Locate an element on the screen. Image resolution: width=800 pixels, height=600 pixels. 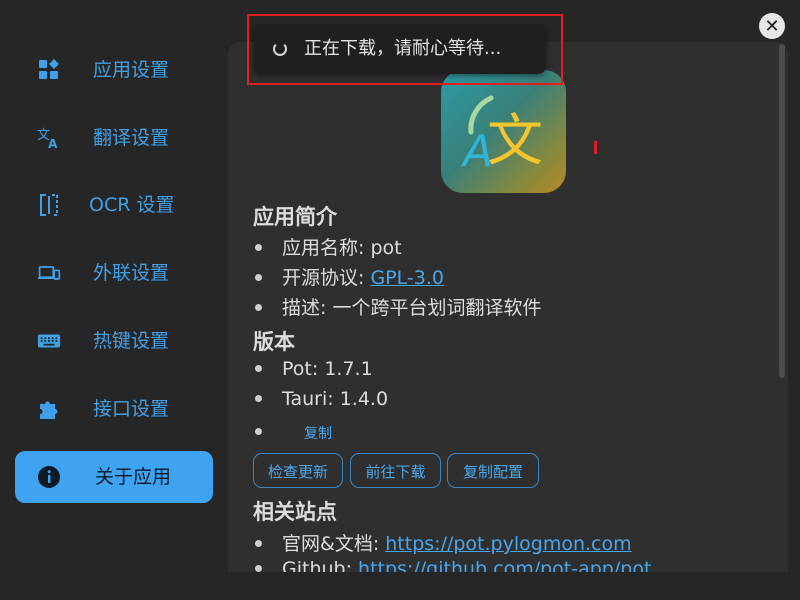
tauri-version-label: Tauri: is located at coordinates (308, 399).